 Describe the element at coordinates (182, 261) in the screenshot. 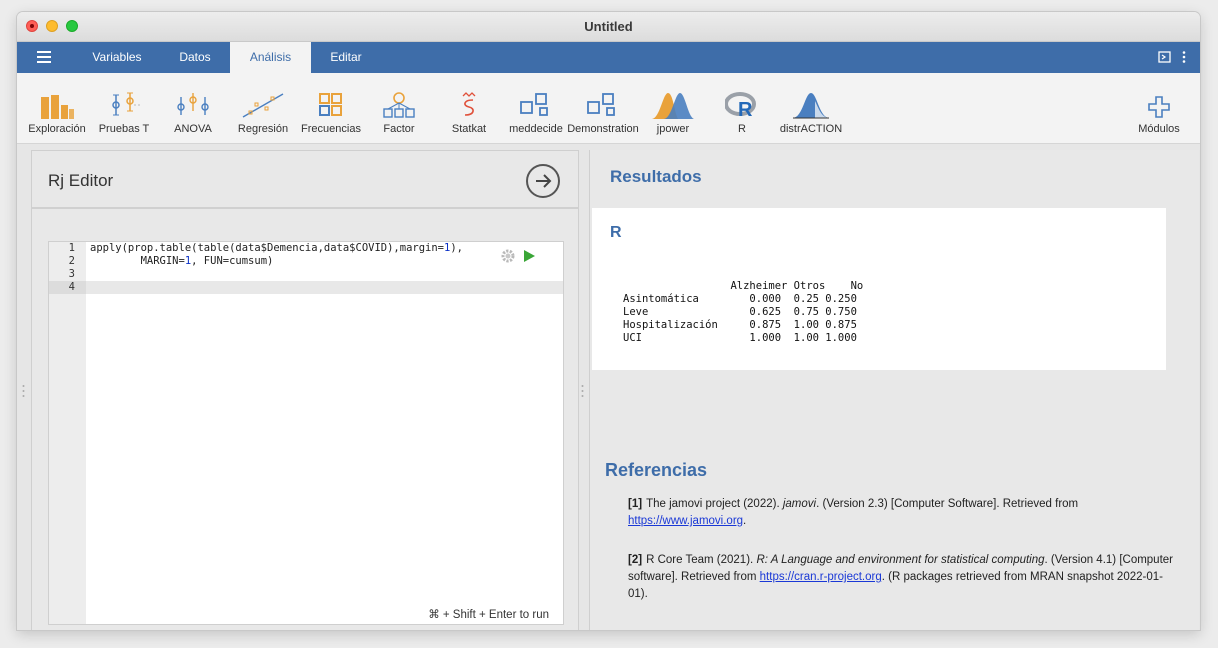

I see `code-line: MARGIN=1, FUN=cumsum)` at that location.